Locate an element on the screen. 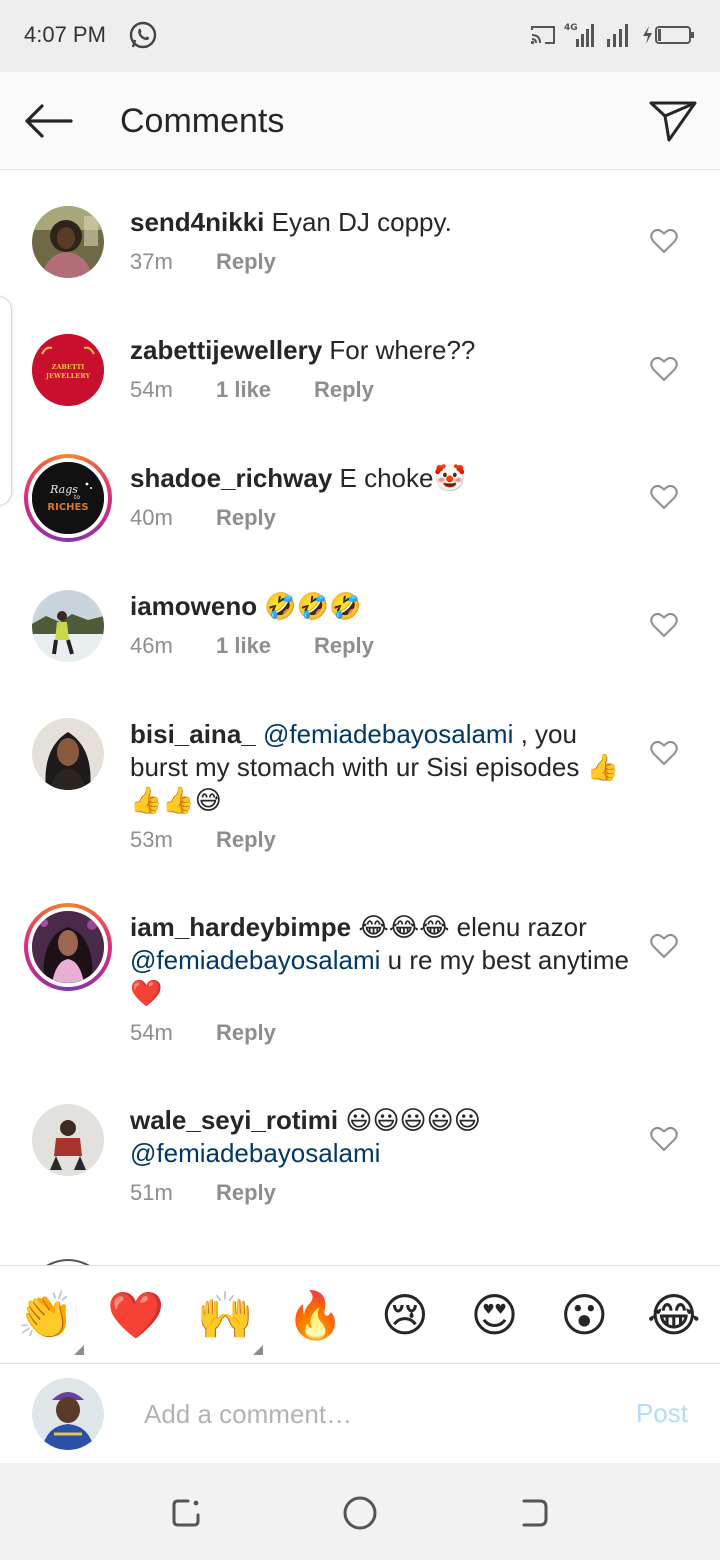  comment-composer: Post is located at coordinates (360, 1413).